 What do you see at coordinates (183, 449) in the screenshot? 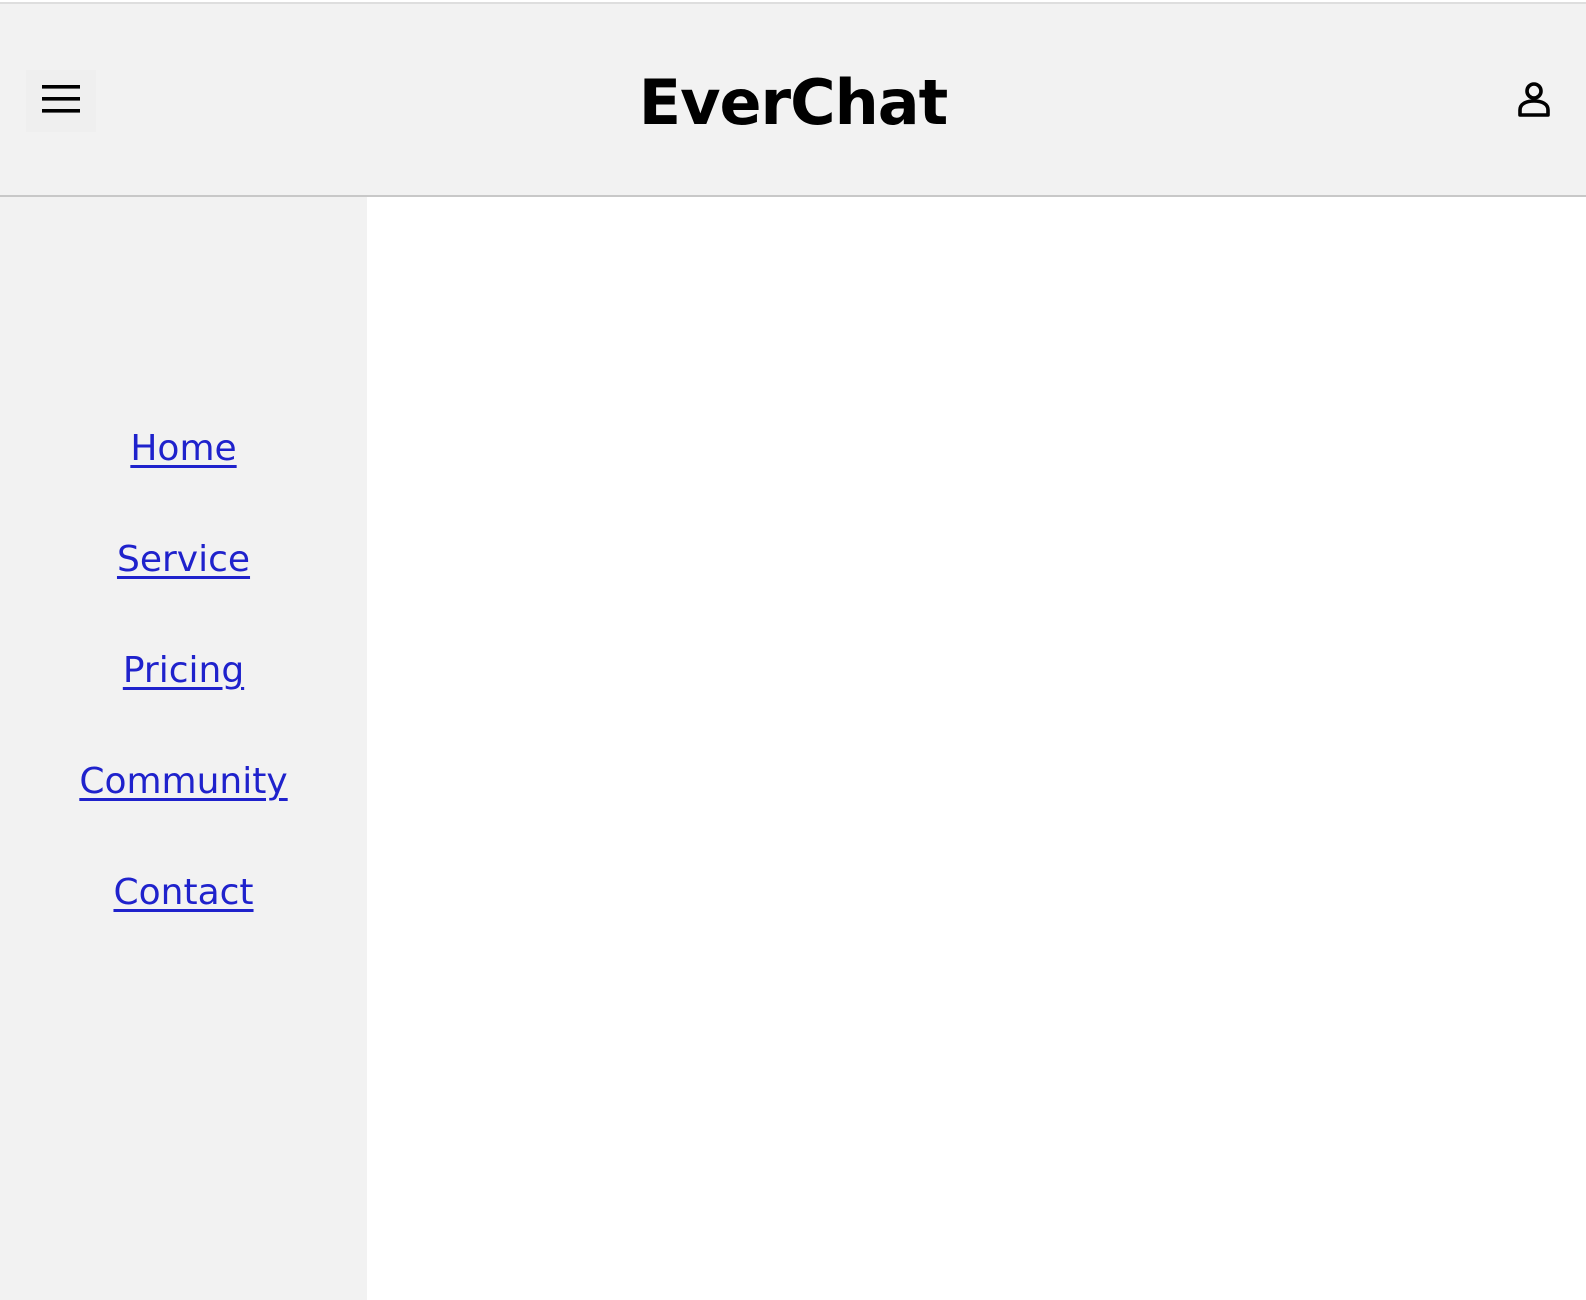
I see `sidebar-item-home: Home` at bounding box center [183, 449].